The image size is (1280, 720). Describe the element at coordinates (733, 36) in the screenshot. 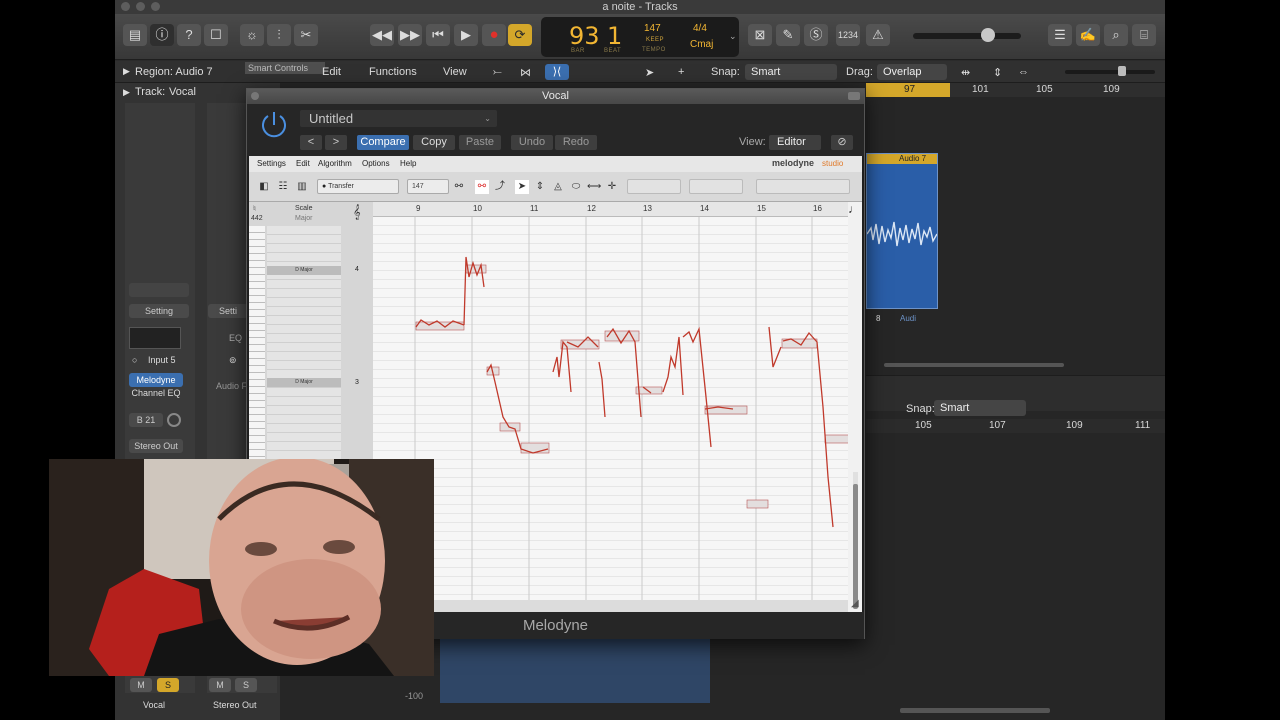

I see `lcd-dropdown-icon: ⌄` at that location.